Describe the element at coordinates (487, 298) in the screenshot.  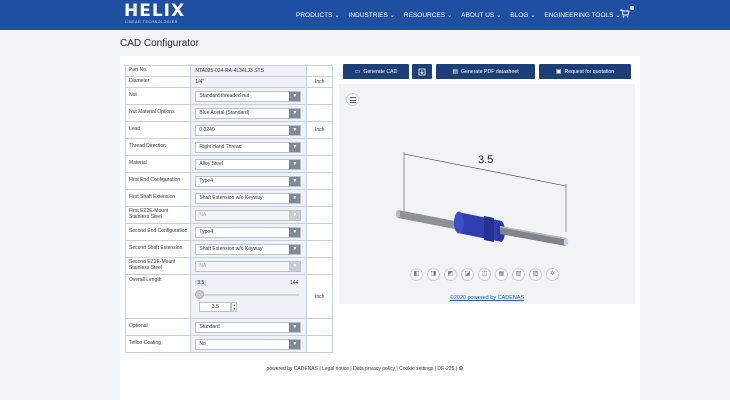
I see `cadenas-link: ©2020 powered by CADENAS` at that location.